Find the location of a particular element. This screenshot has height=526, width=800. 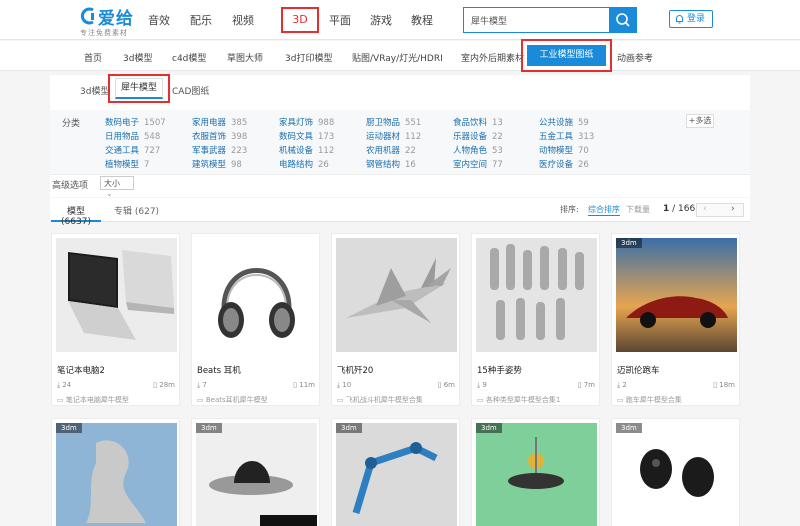

card-title: Beats 耳机 is located at coordinates (219, 370).